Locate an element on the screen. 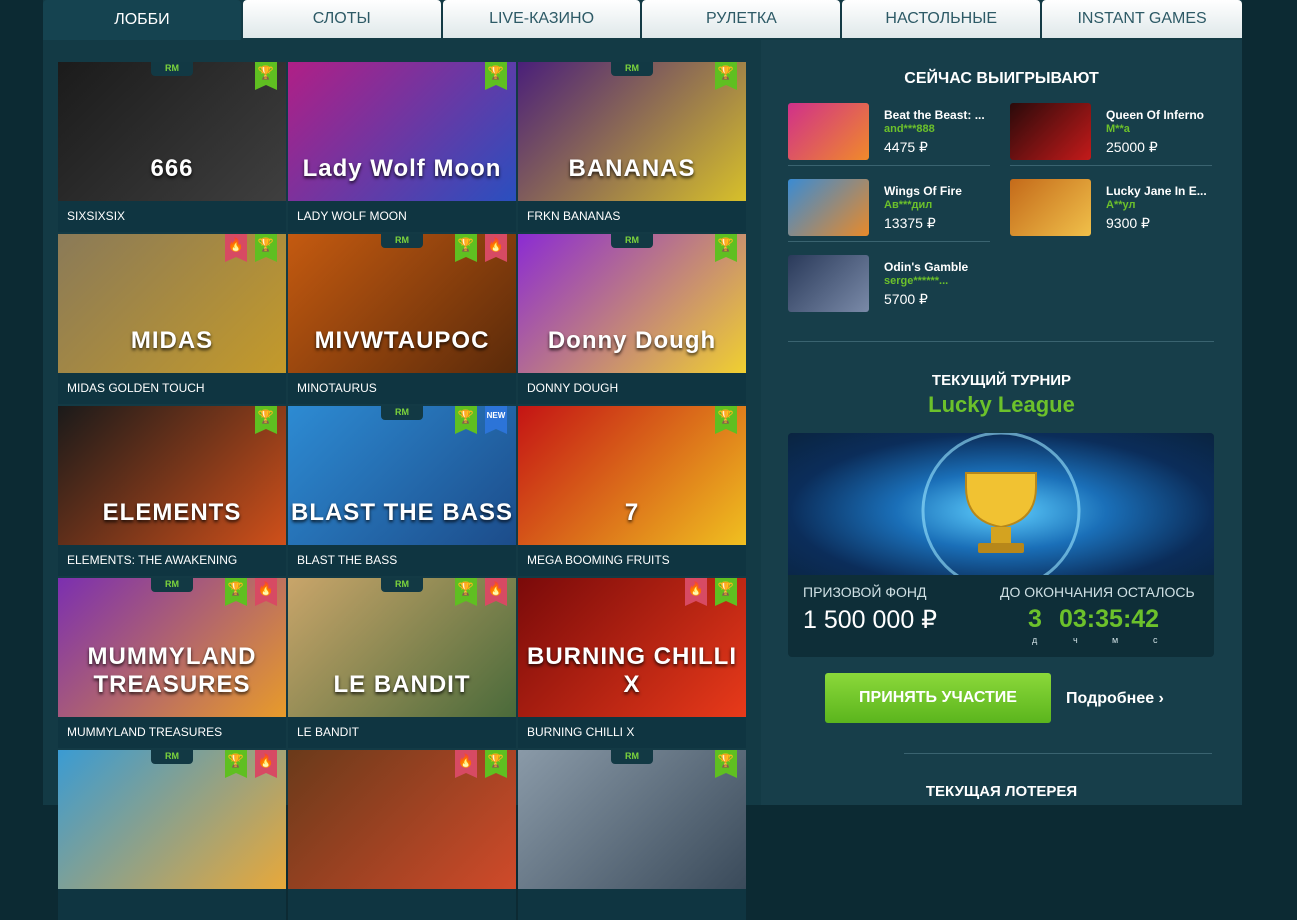 This screenshot has width=1297, height=920. game-card: BLAST THE BASS RM NEW 🏆 BLAST THE BASS is located at coordinates (402, 491).